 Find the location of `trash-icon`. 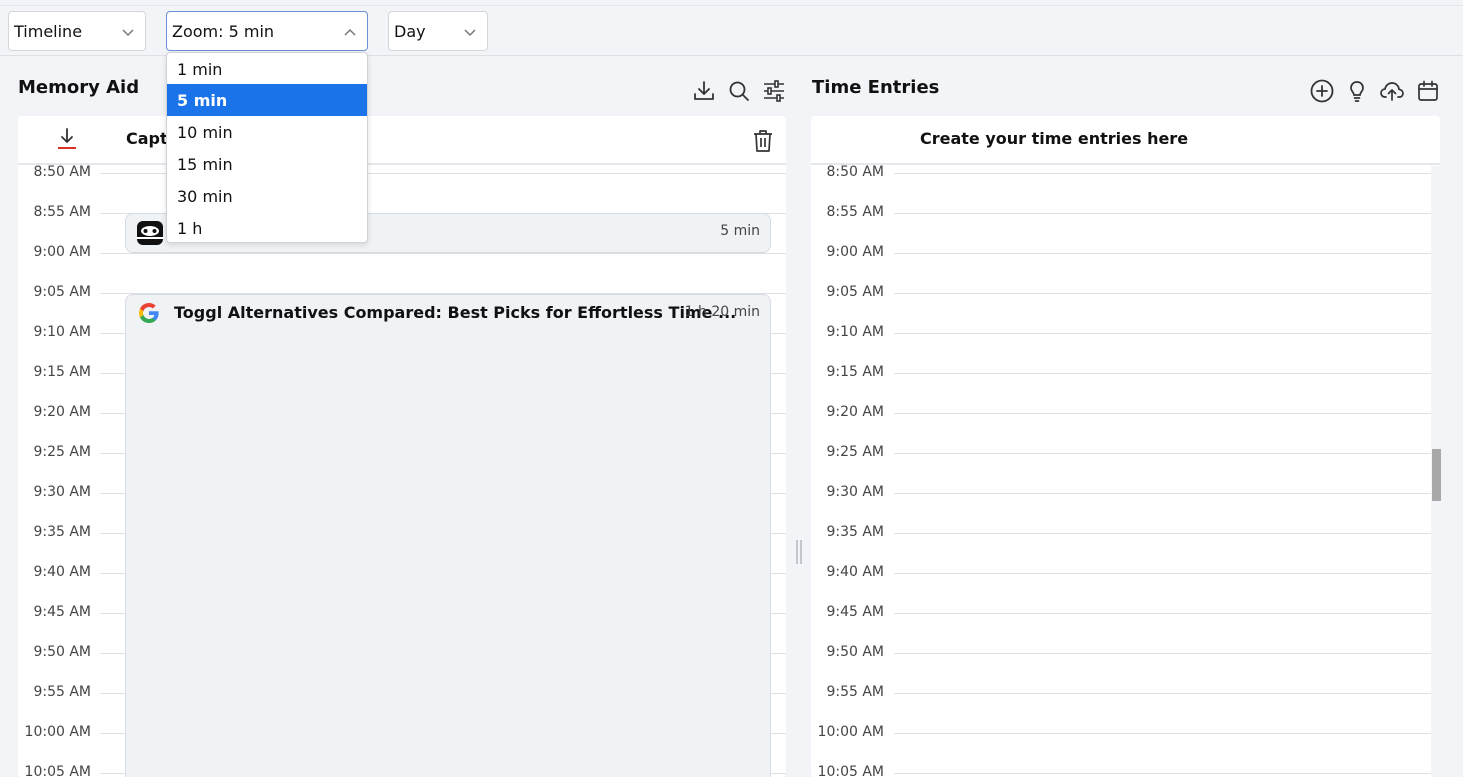

trash-icon is located at coordinates (763, 141).